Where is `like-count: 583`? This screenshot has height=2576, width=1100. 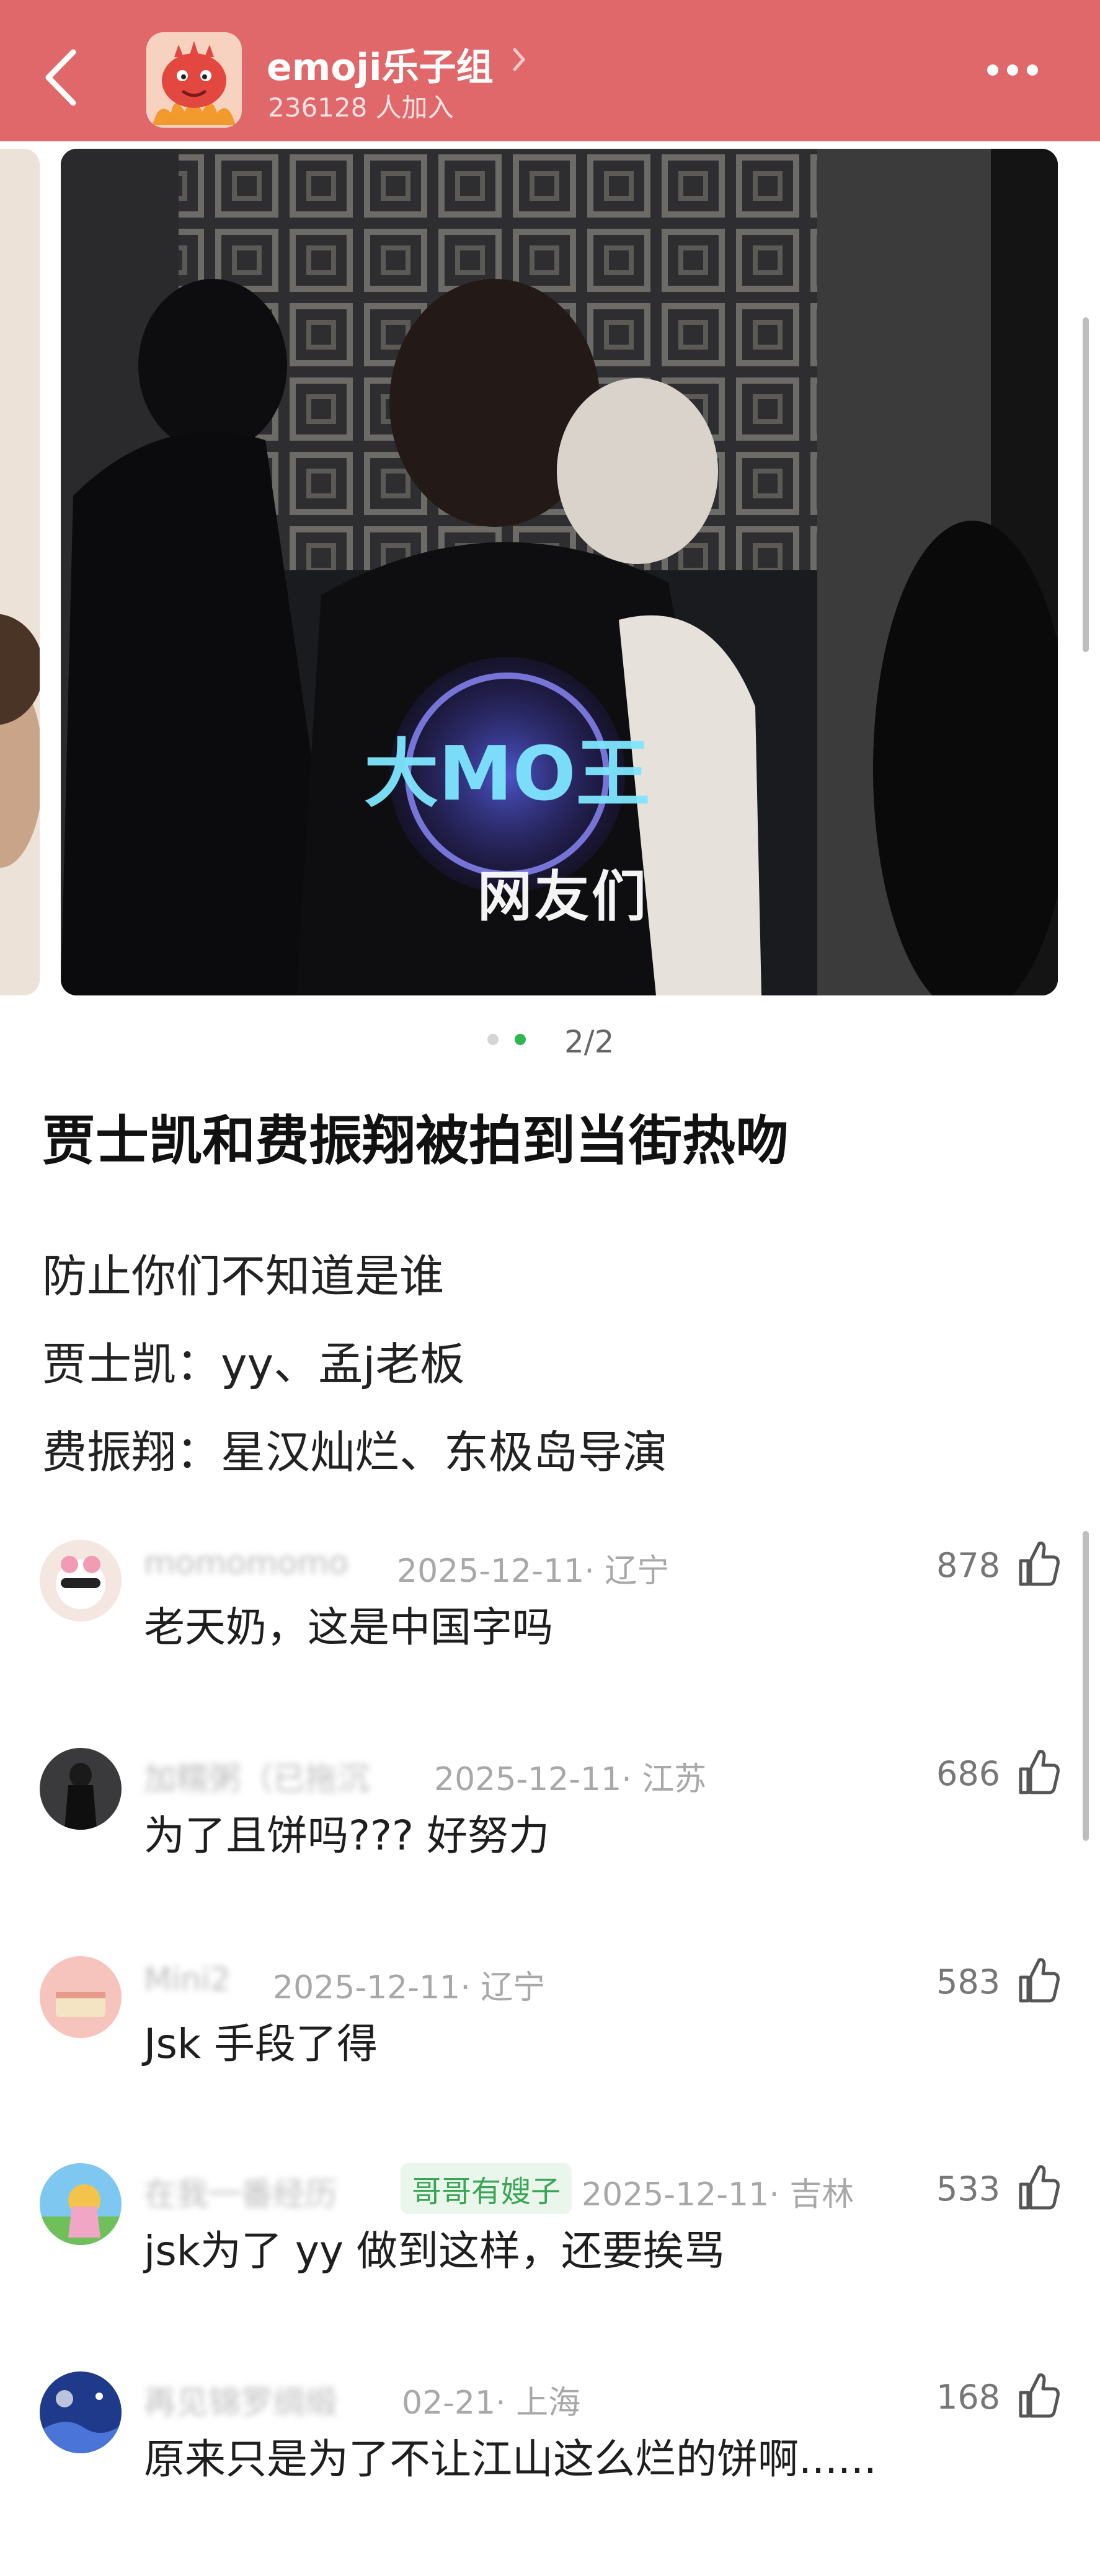
like-count: 583 is located at coordinates (968, 1981).